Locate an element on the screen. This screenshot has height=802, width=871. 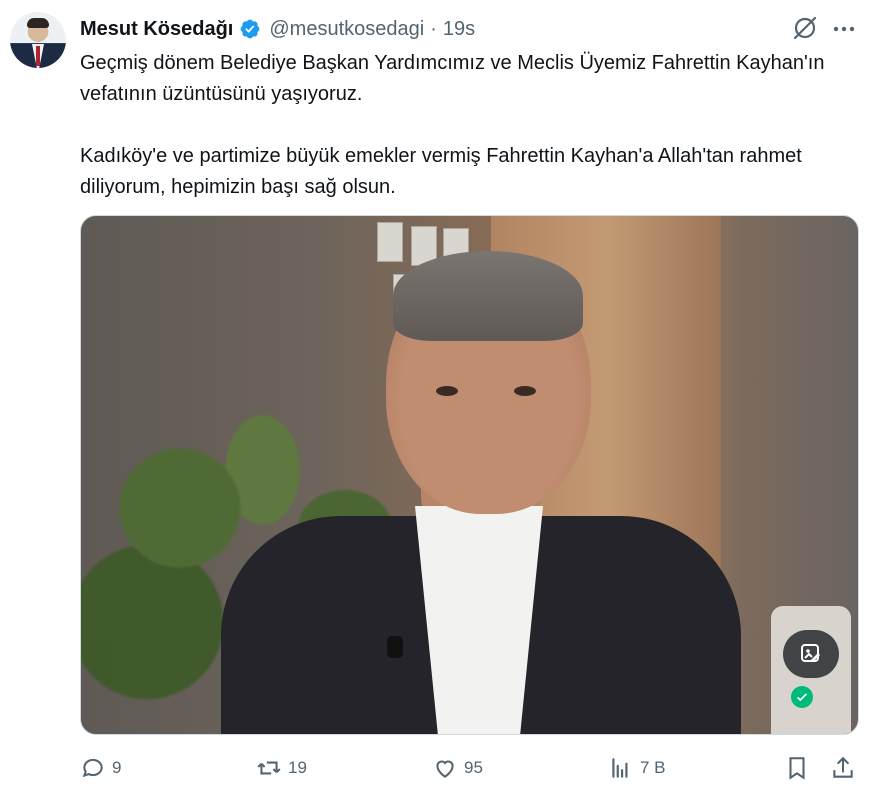
author-name: Mesut Kösedağı is located at coordinates (156, 29).